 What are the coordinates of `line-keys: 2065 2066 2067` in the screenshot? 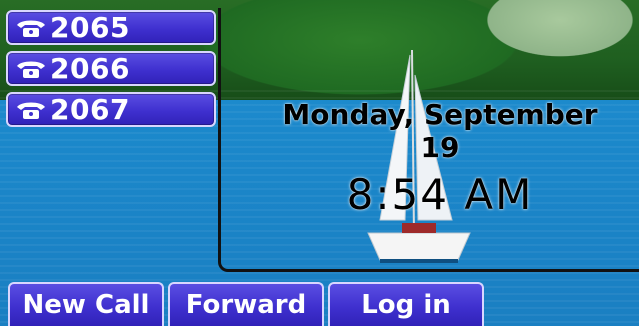 It's located at (111, 68).